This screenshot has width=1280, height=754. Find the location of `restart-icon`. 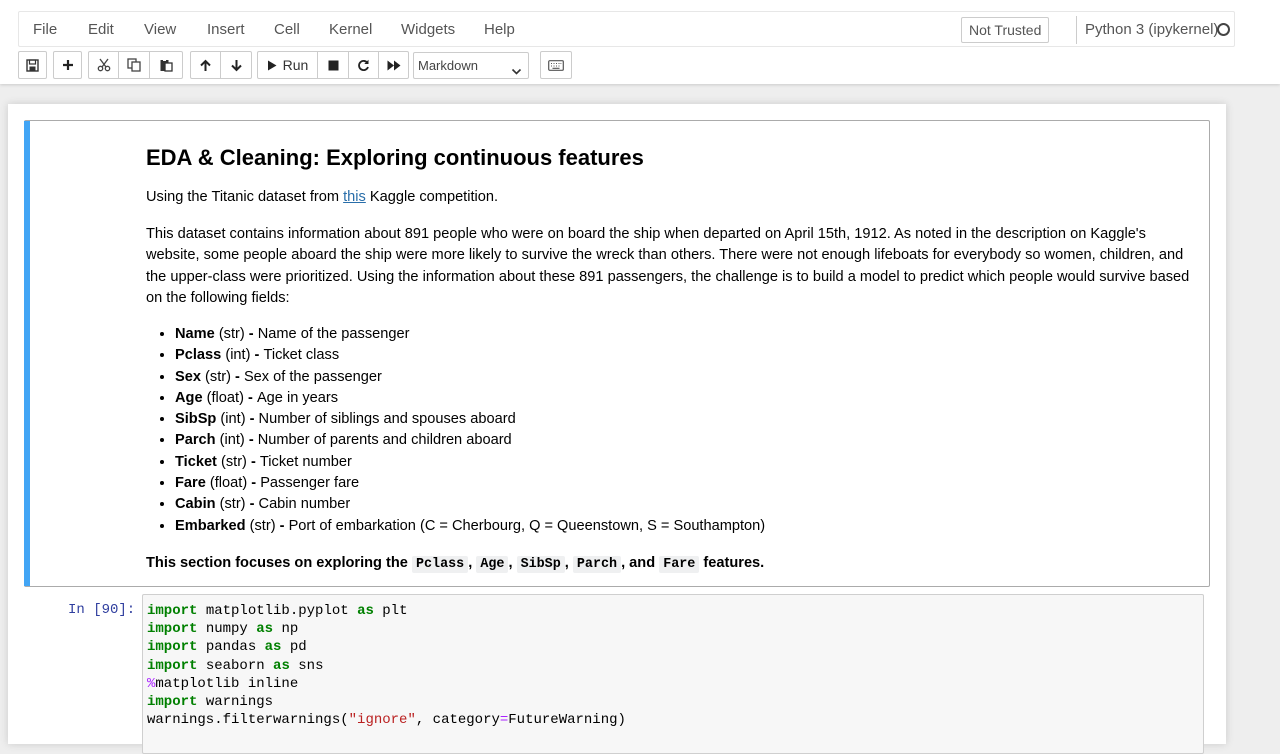

restart-icon is located at coordinates (363, 65).